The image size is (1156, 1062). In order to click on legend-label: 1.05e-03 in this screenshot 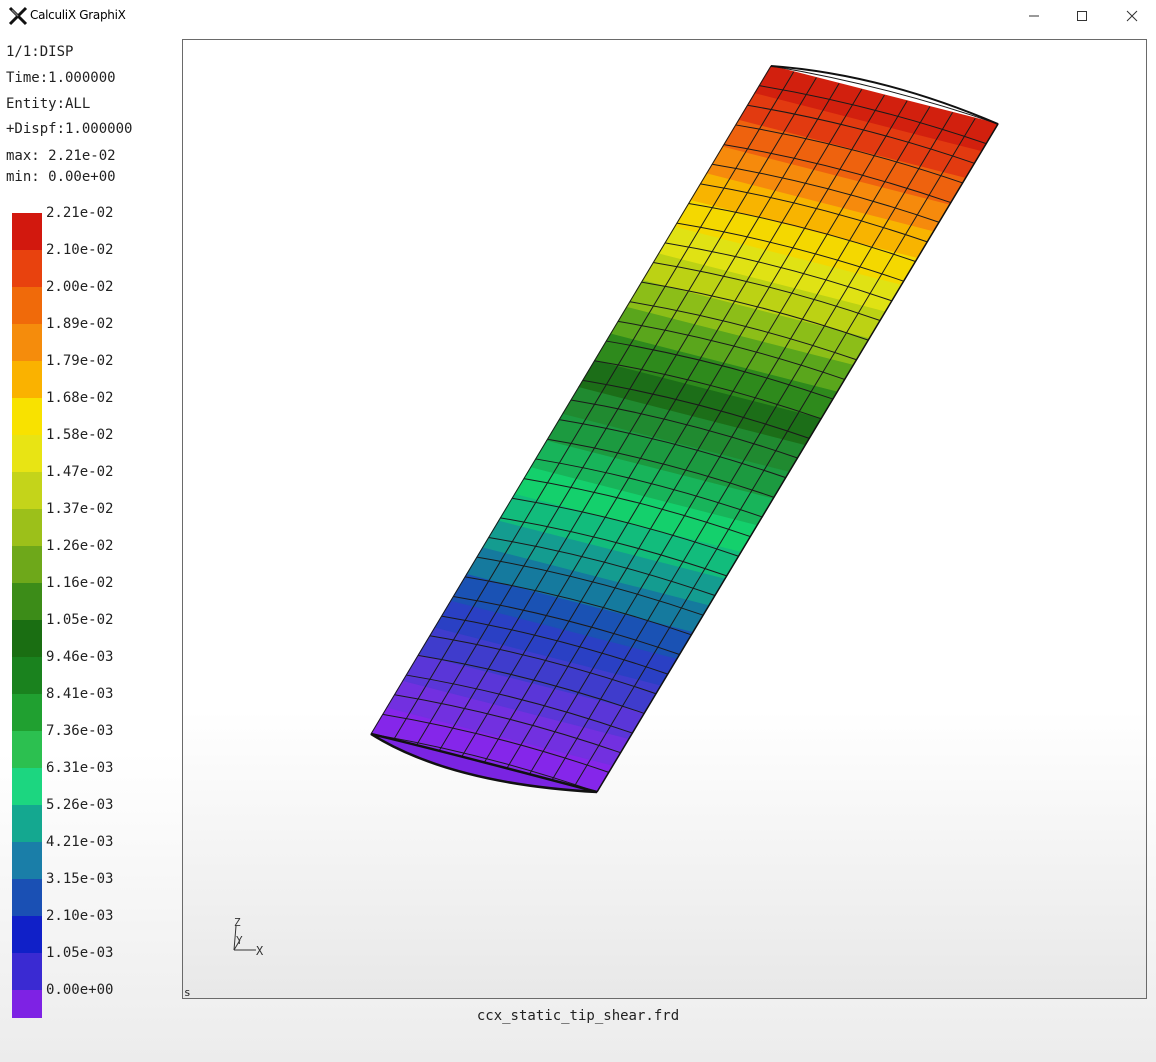, I will do `click(80, 953)`.